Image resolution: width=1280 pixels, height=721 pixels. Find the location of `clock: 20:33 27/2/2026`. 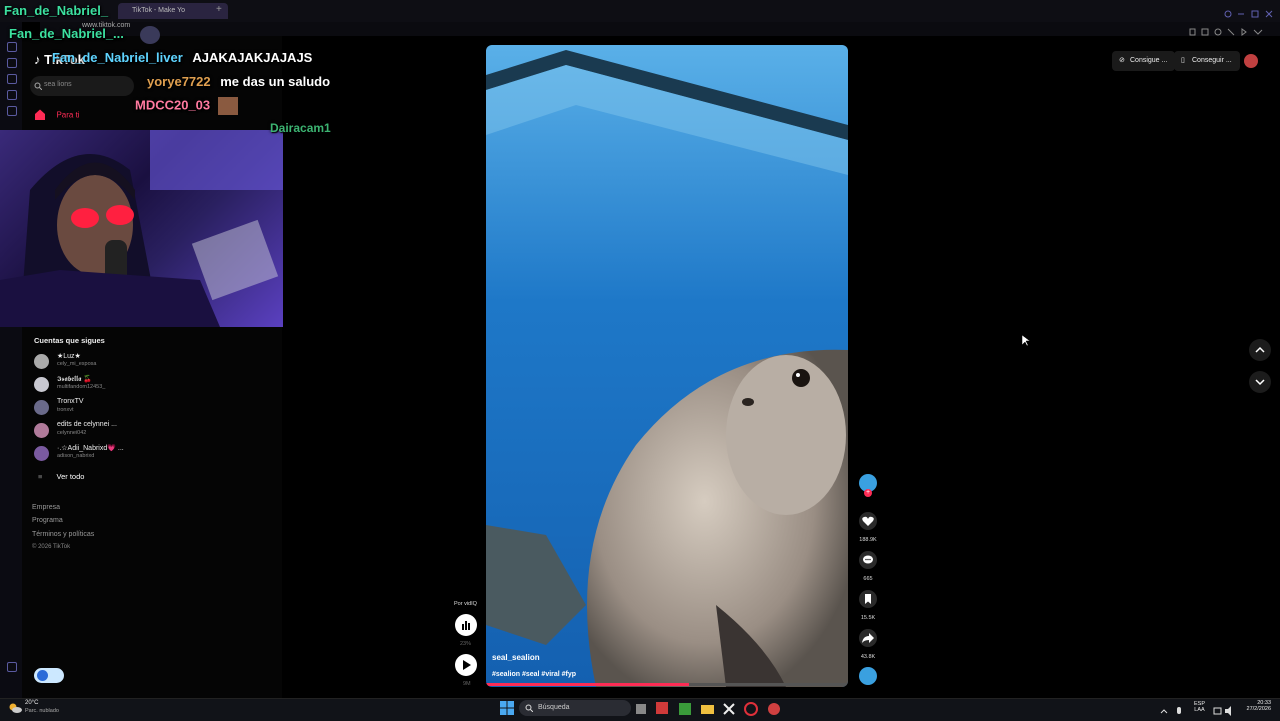

clock: 20:33 27/2/2026 is located at coordinates (1257, 706).